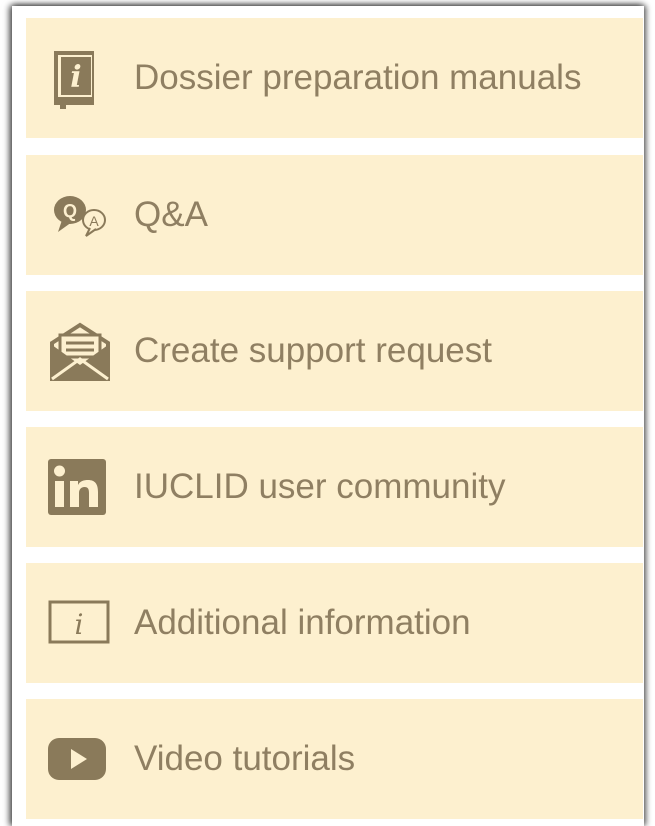 The height and width of the screenshot is (826, 655). I want to click on manual-book-icon: i, so click(80, 78).